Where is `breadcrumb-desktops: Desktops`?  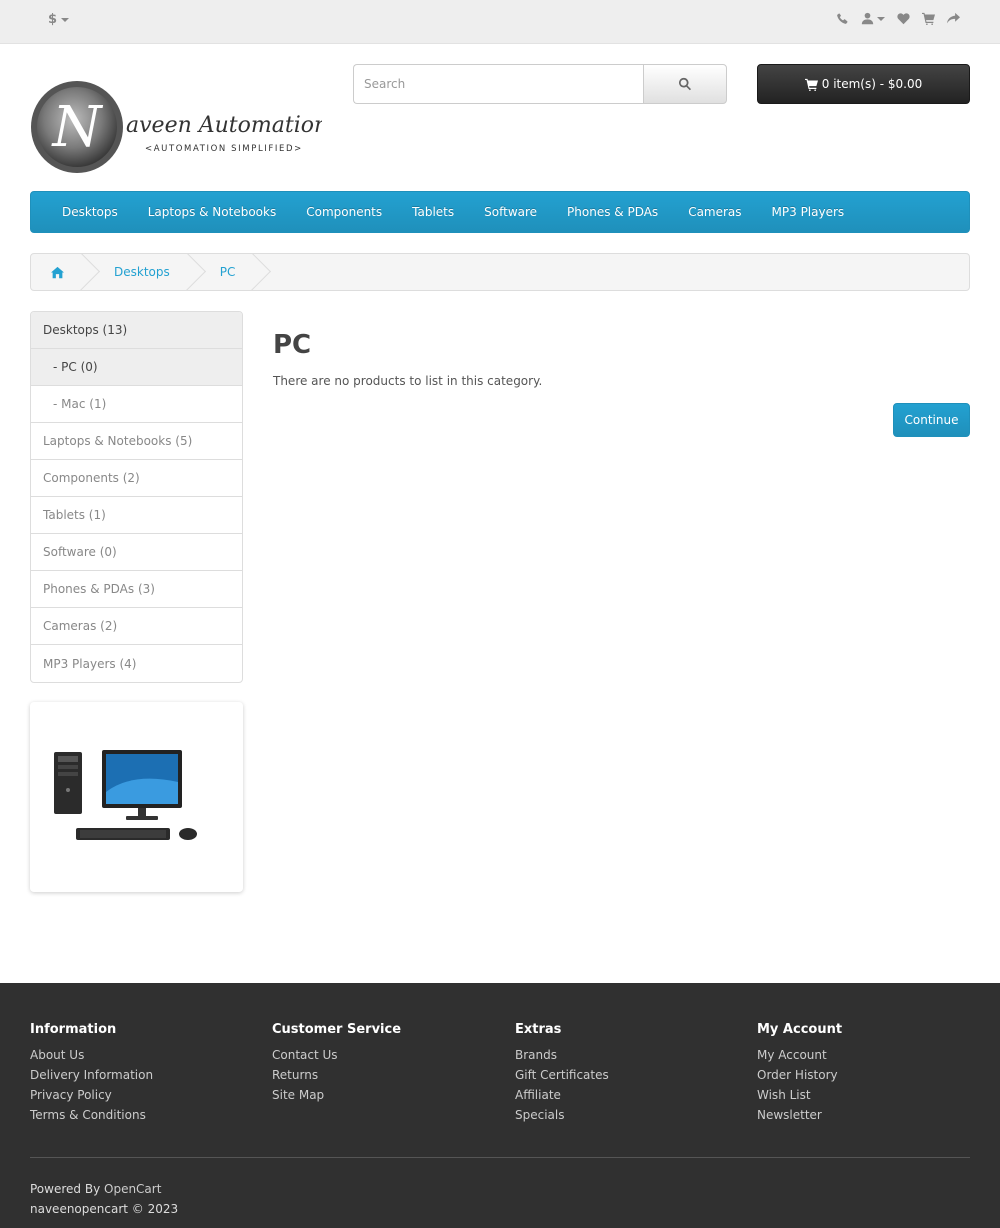 breadcrumb-desktops: Desktops is located at coordinates (139, 272).